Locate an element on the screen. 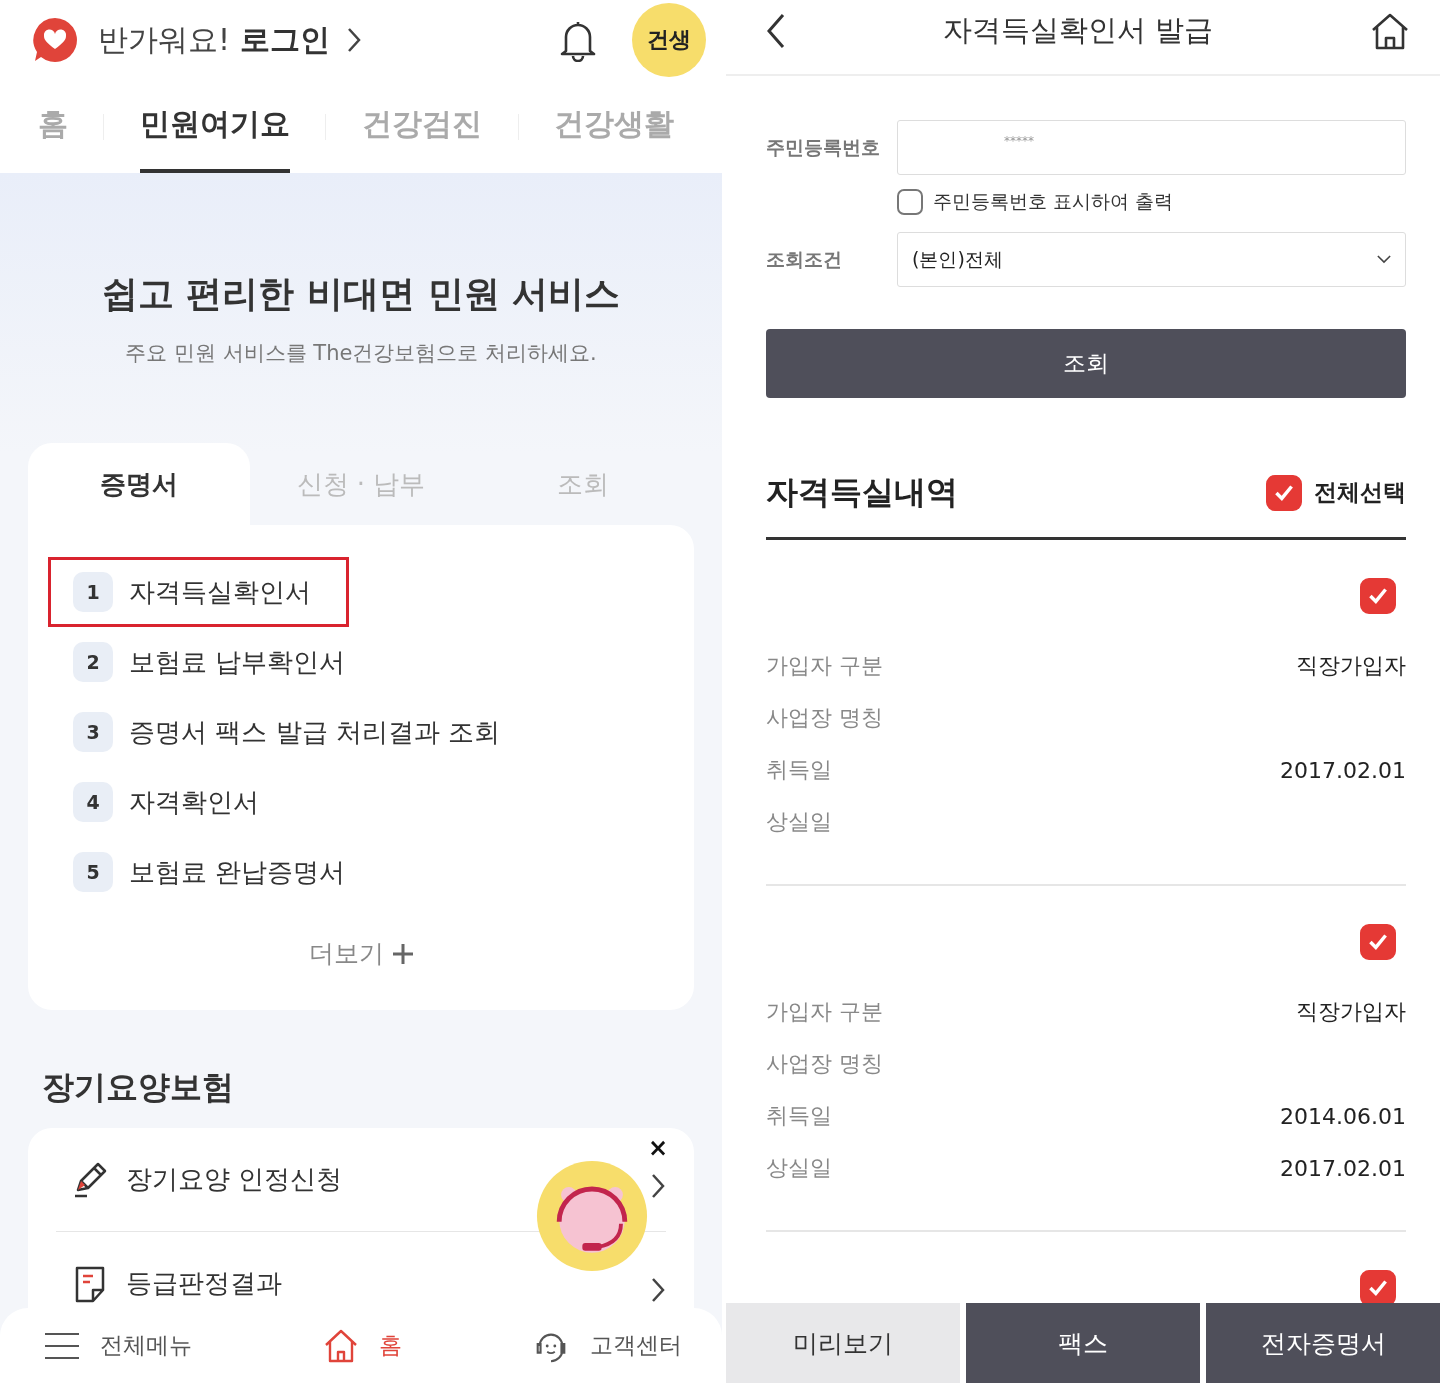 The width and height of the screenshot is (1440, 1383). select-all-label: 전체선택 is located at coordinates (1360, 492).